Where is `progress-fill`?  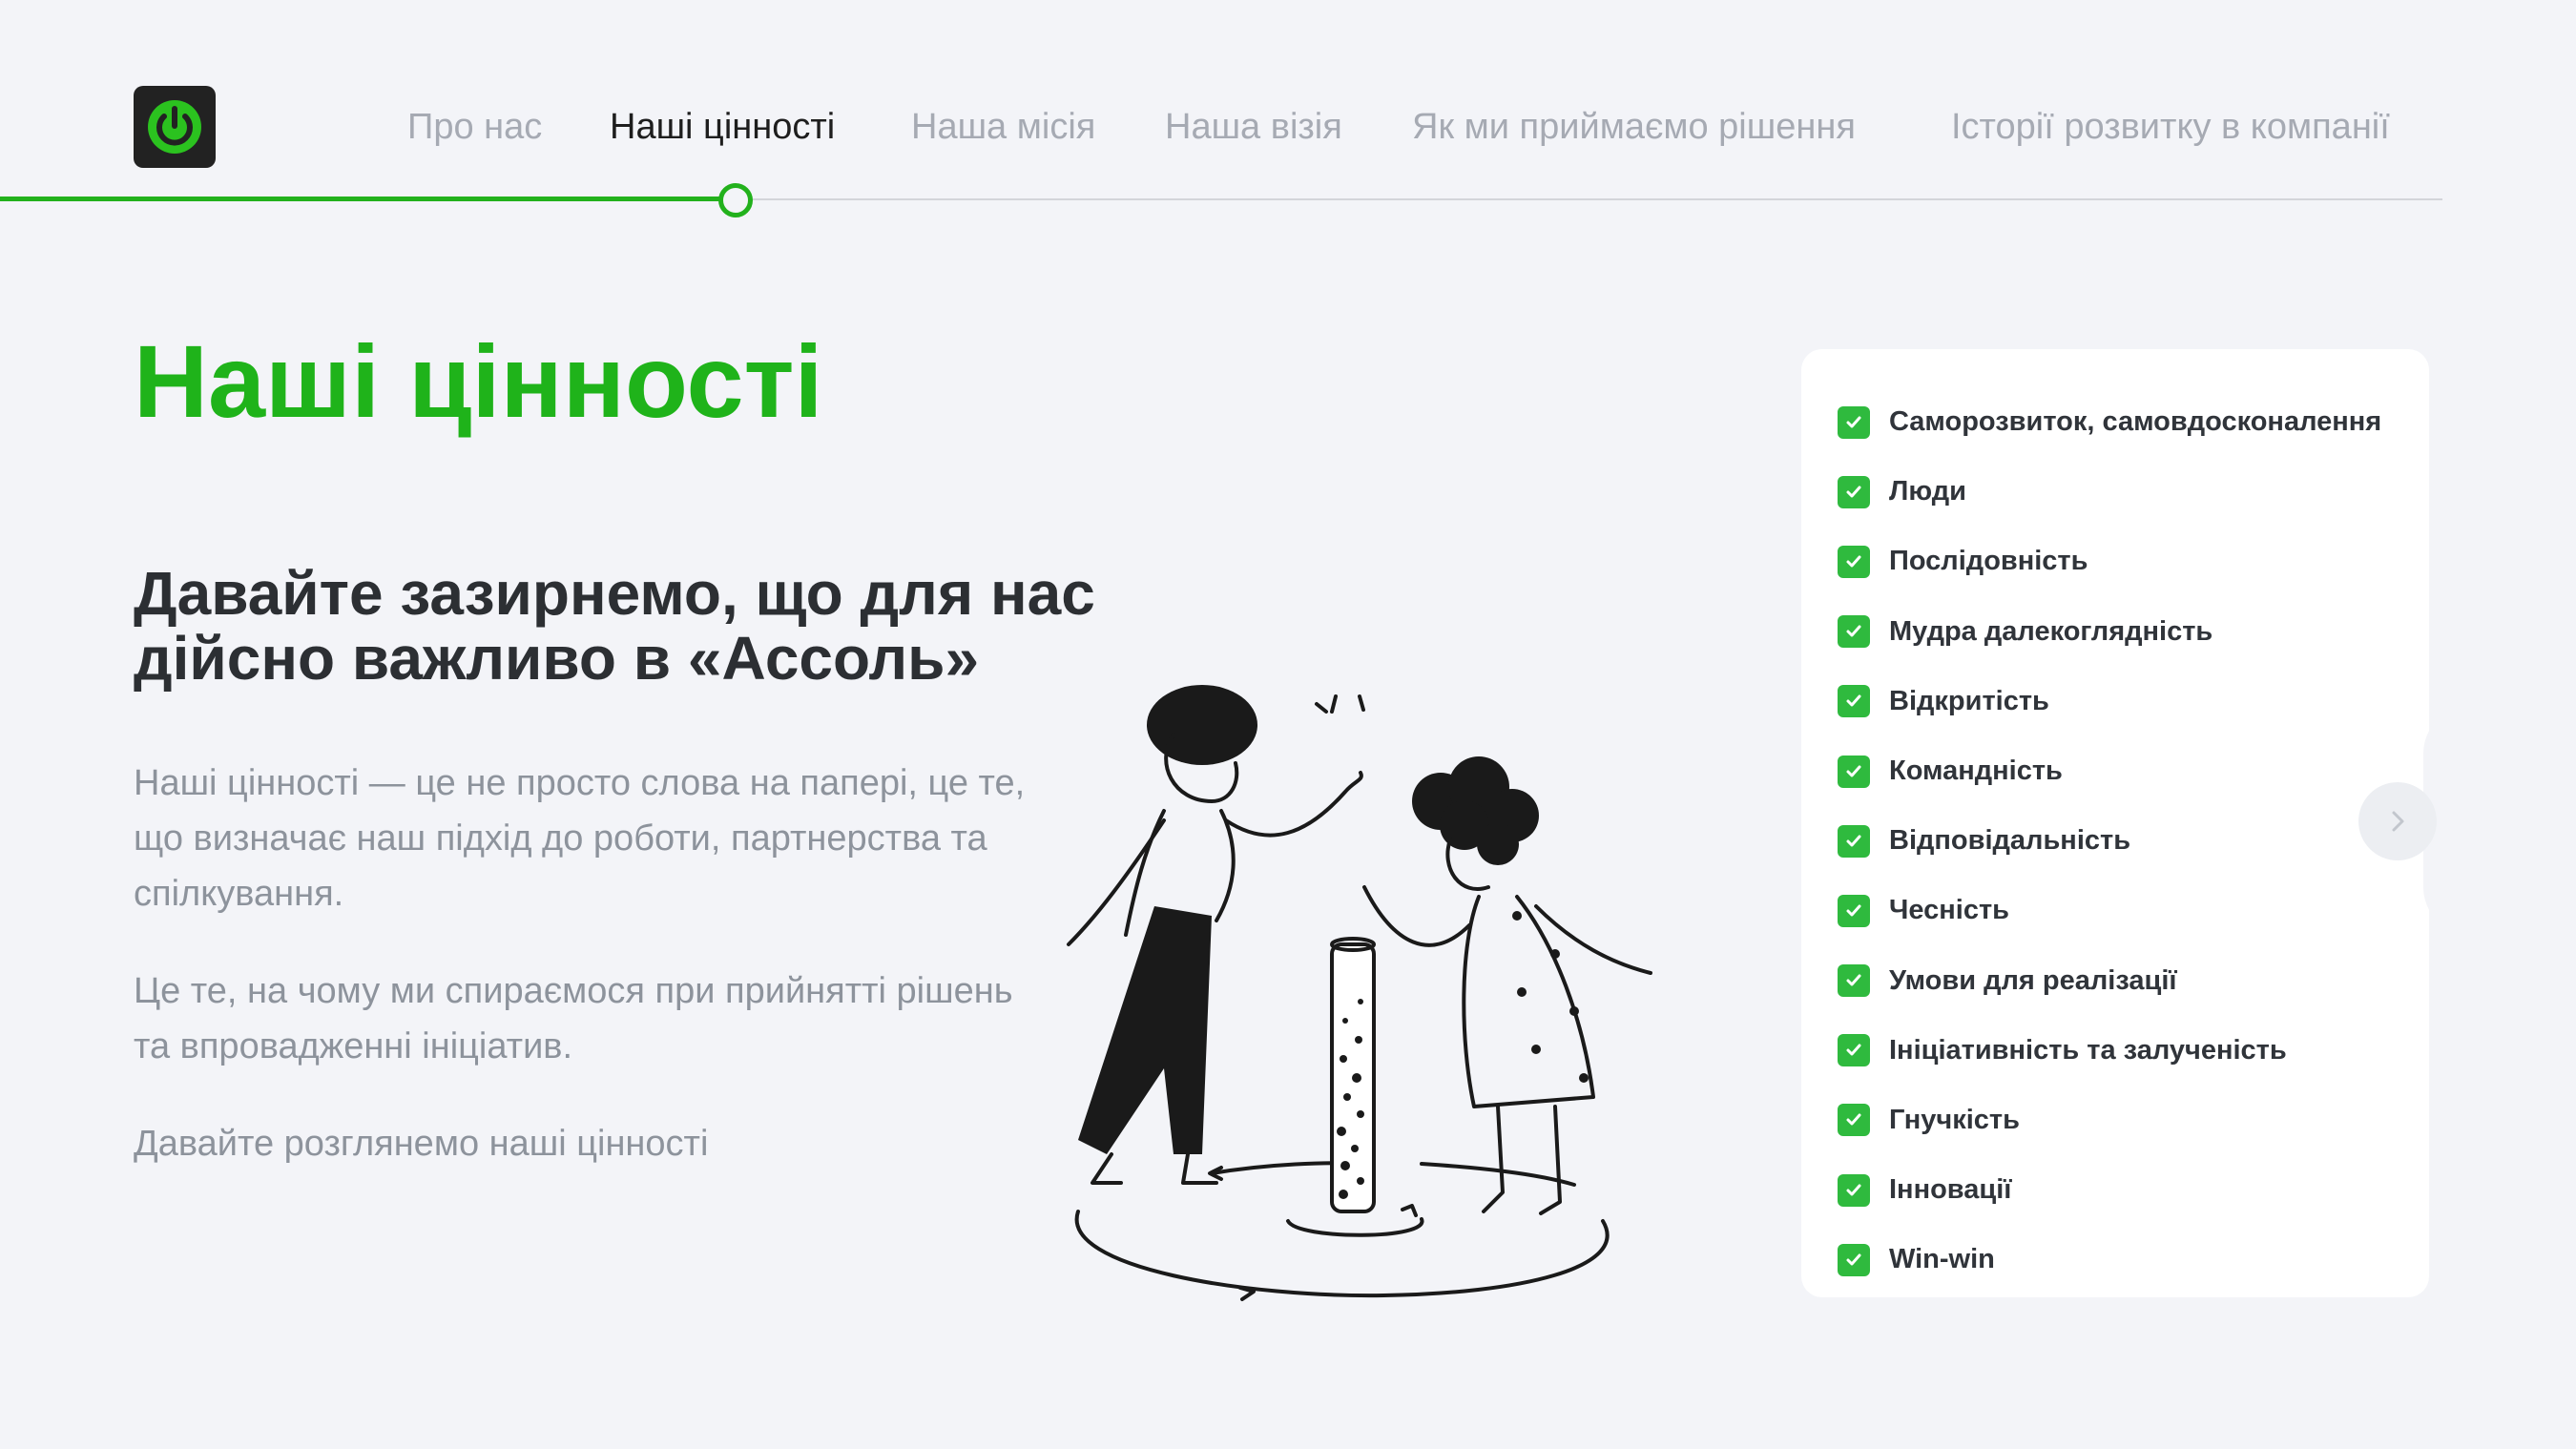 progress-fill is located at coordinates (361, 199).